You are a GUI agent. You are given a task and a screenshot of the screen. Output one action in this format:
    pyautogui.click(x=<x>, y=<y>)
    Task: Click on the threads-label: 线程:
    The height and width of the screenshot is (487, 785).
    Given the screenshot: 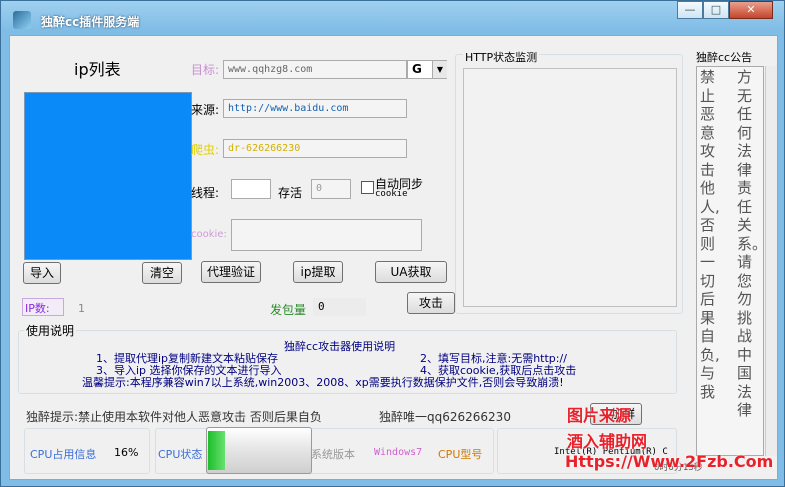 What is the action you would take?
    pyautogui.click(x=205, y=193)
    